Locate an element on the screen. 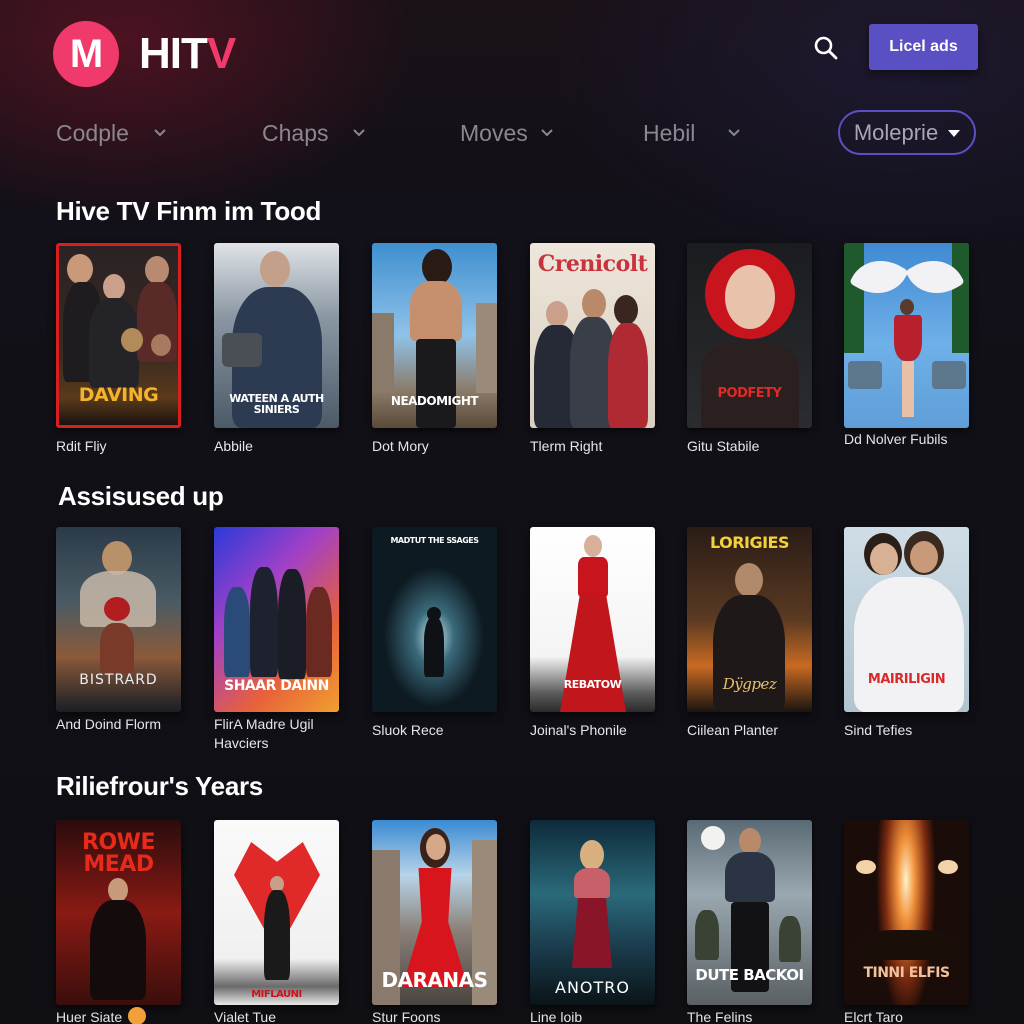 Image resolution: width=1024 pixels, height=1024 pixels. nav-pill-moleprie: Moleprie is located at coordinates (907, 132).